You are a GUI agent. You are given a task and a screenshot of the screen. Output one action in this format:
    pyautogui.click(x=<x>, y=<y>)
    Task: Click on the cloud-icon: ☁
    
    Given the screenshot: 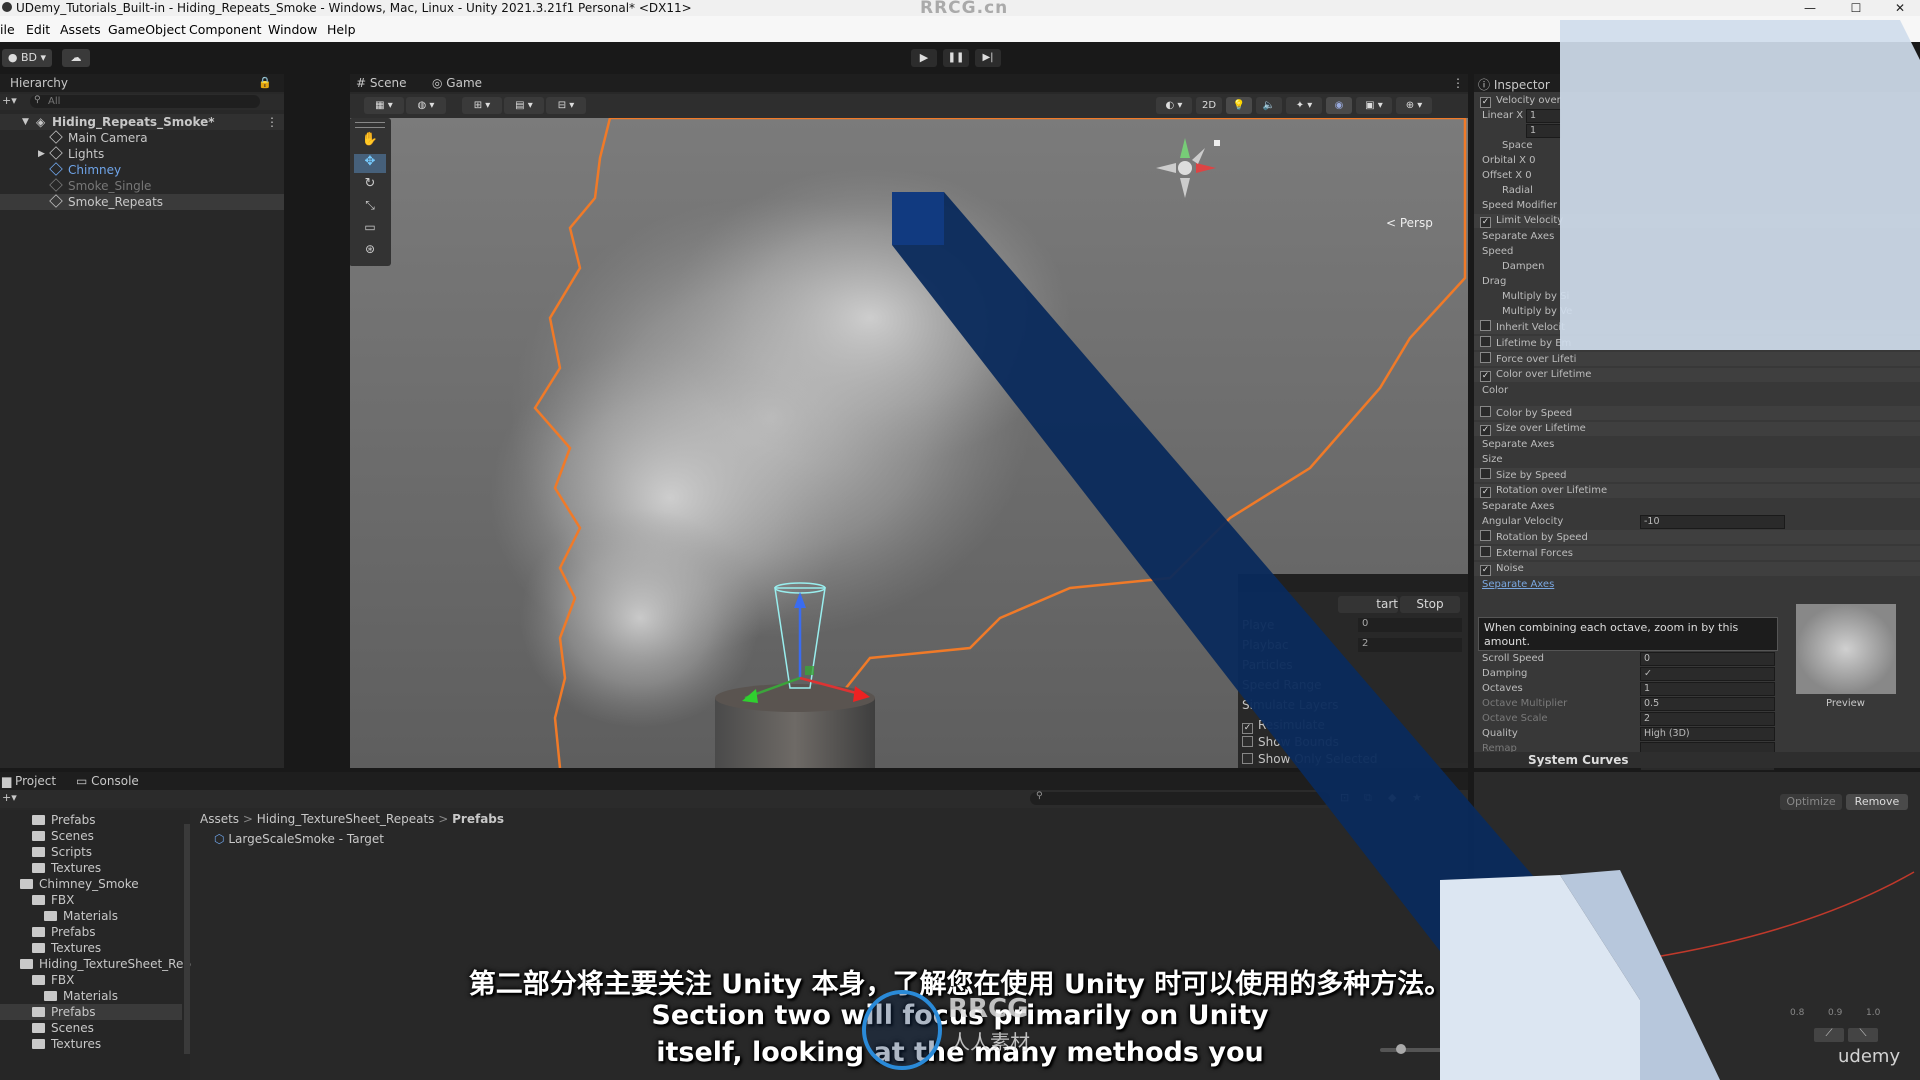 What is the action you would take?
    pyautogui.click(x=76, y=58)
    